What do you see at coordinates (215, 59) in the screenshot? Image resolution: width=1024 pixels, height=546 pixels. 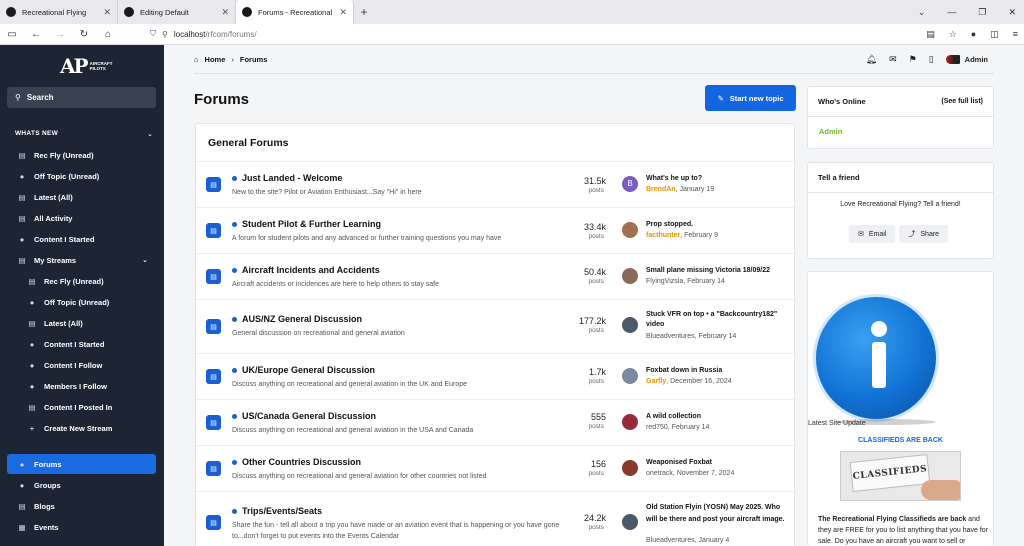 I see `breadcrumb-home: Home` at bounding box center [215, 59].